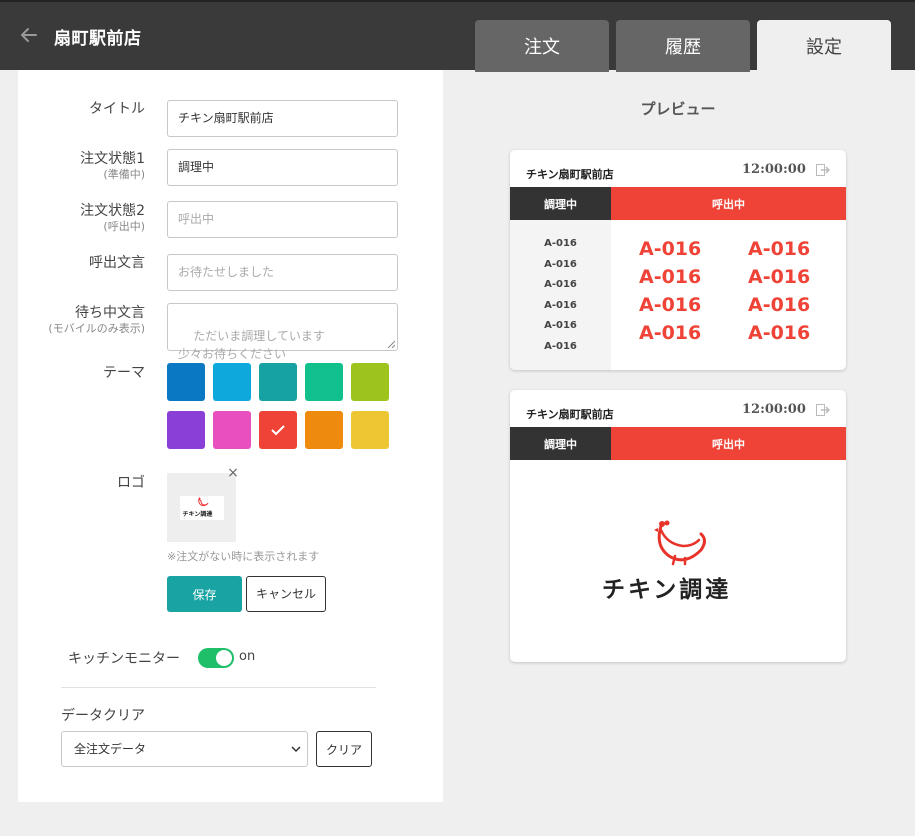 This screenshot has width=915, height=836. What do you see at coordinates (110, 749) in the screenshot?
I see `data-clear-selected: 全注文データ` at bounding box center [110, 749].